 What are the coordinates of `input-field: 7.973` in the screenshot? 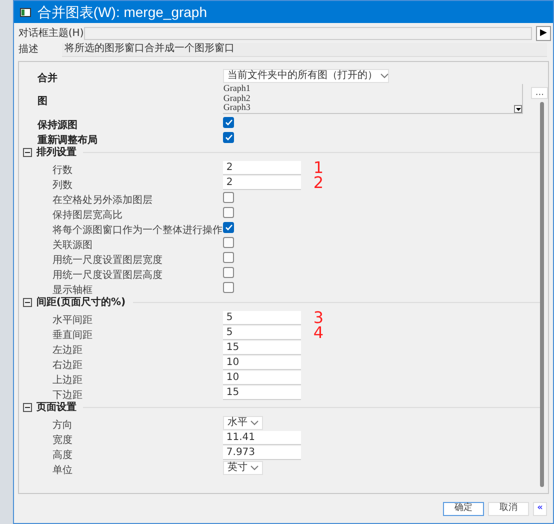 It's located at (262, 453).